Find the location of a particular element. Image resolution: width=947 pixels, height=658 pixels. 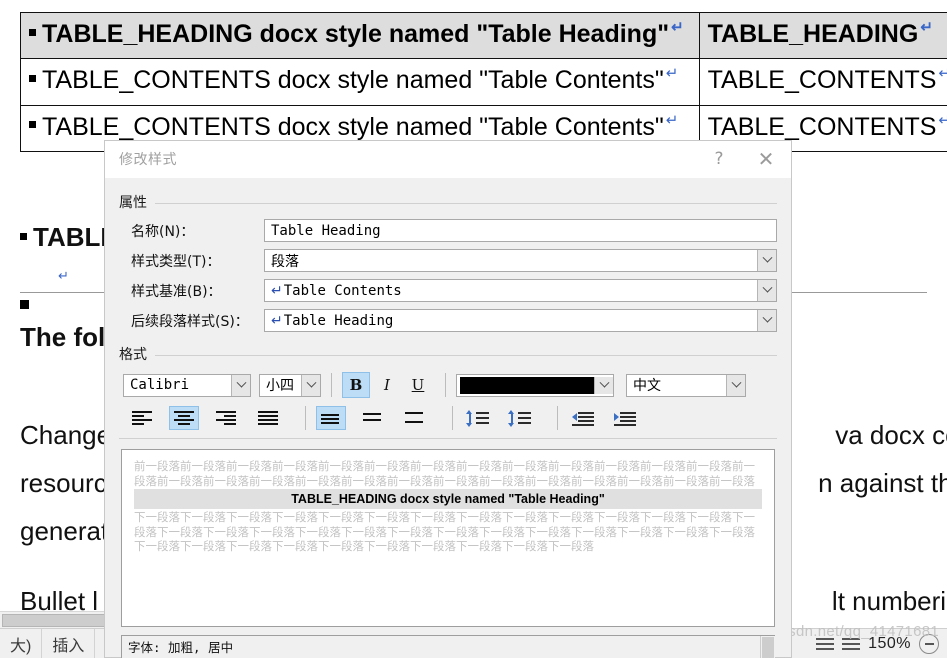

line-spacing-1-5-button is located at coordinates (373, 418).